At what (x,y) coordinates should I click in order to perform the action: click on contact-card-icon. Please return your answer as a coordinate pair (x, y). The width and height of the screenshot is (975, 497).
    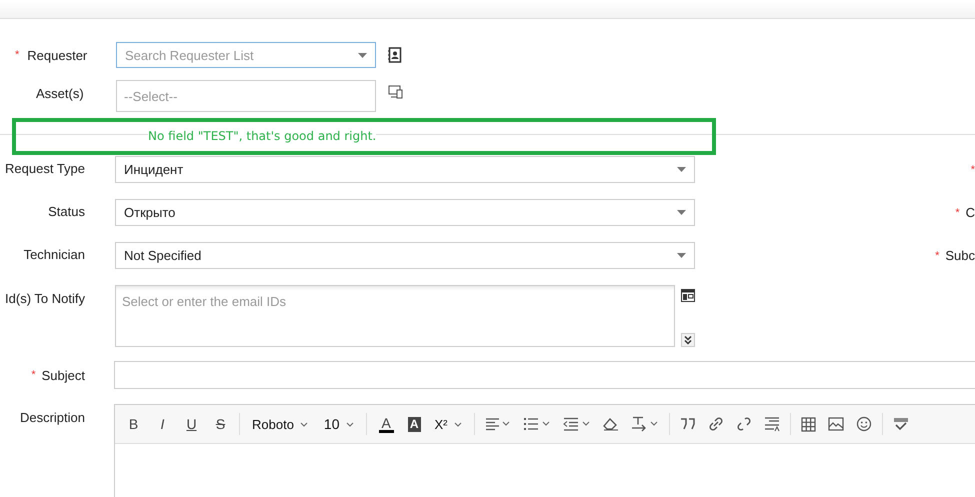
    Looking at the image, I should click on (688, 295).